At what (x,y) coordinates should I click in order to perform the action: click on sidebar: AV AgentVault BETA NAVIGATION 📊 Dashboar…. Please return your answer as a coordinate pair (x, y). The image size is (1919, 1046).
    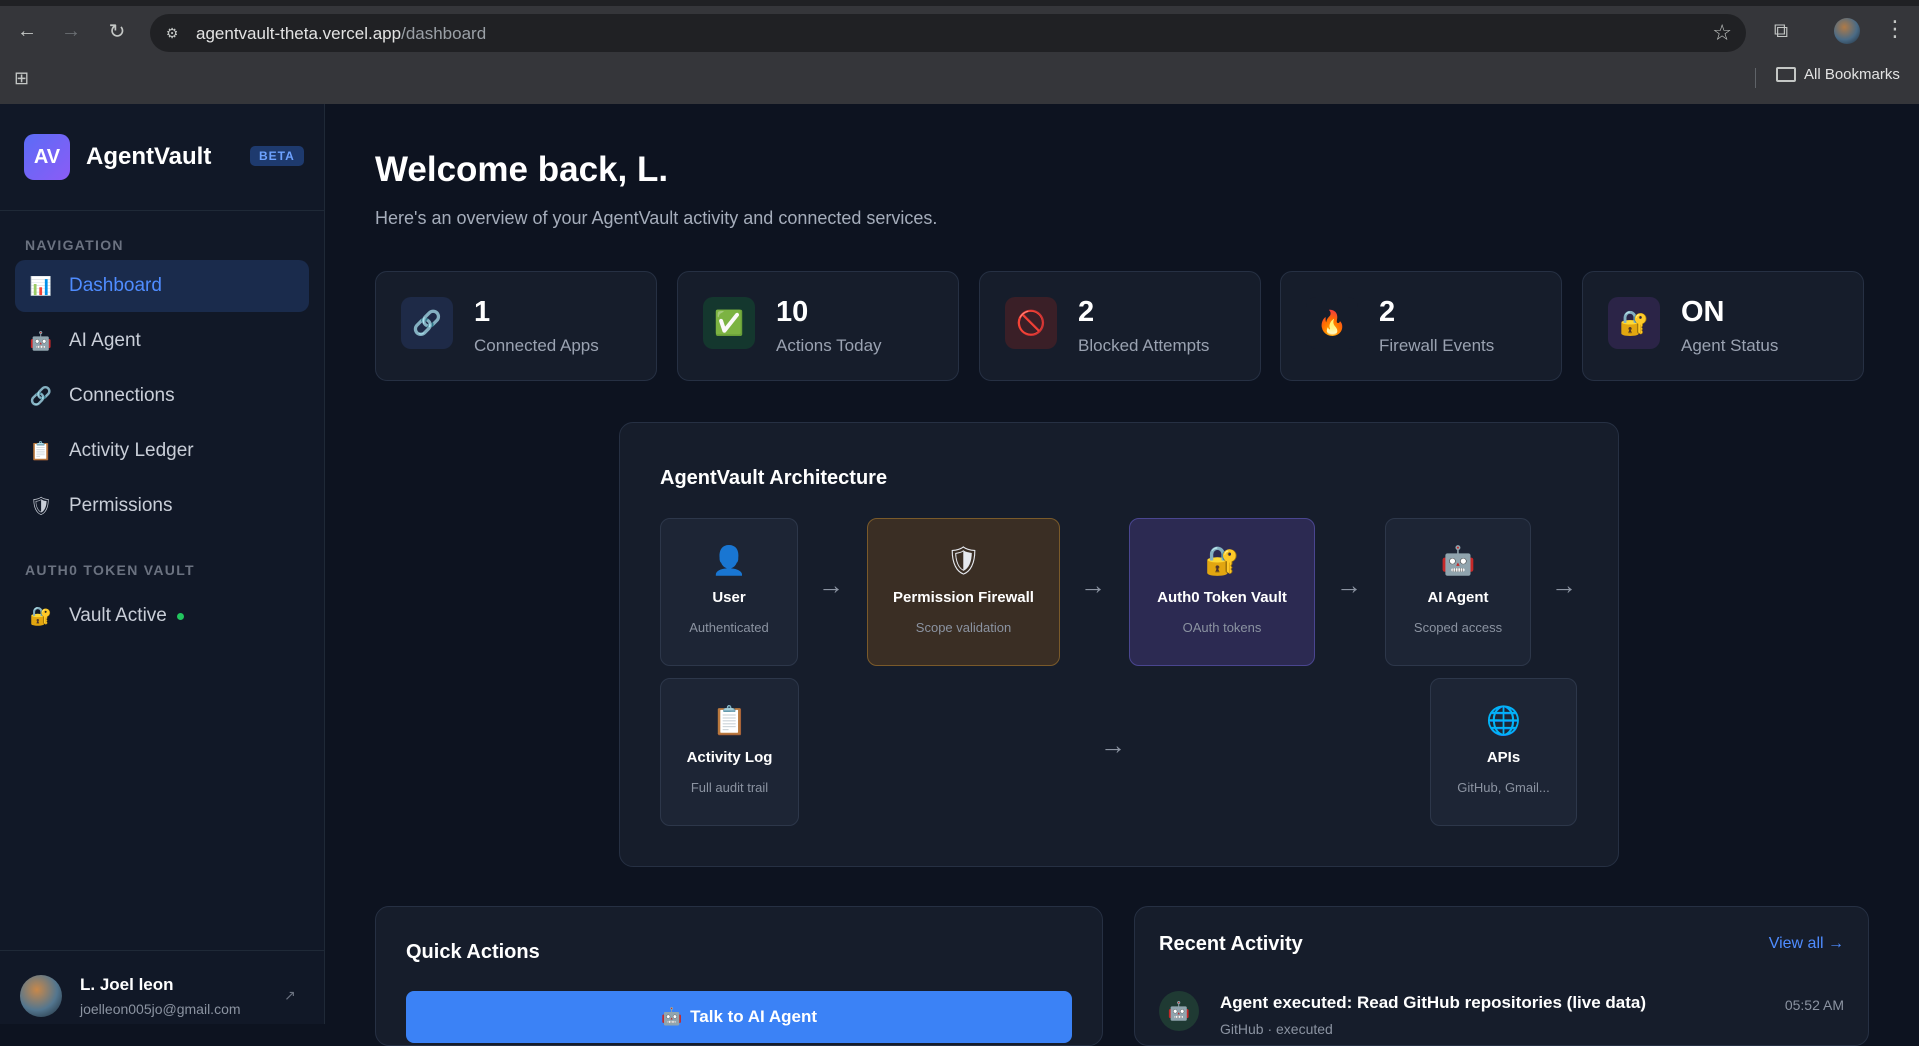
    Looking at the image, I should click on (162, 564).